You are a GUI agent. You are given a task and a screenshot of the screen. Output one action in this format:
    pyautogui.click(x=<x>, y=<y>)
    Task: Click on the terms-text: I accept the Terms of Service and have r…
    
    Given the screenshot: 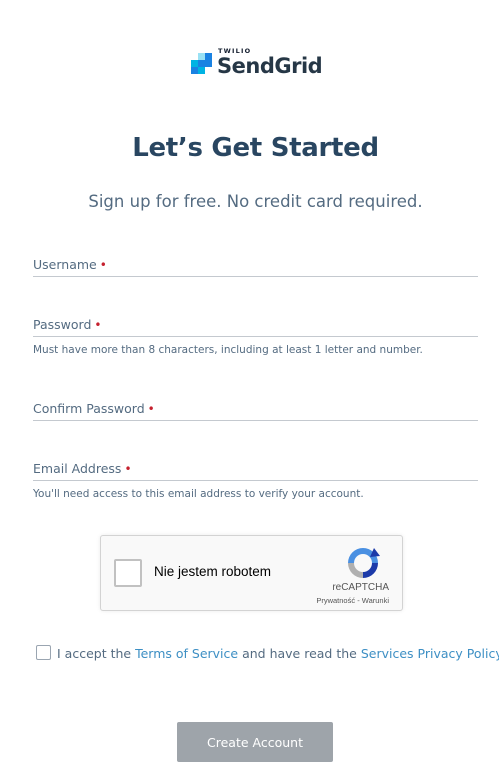 What is the action you would take?
    pyautogui.click(x=278, y=653)
    